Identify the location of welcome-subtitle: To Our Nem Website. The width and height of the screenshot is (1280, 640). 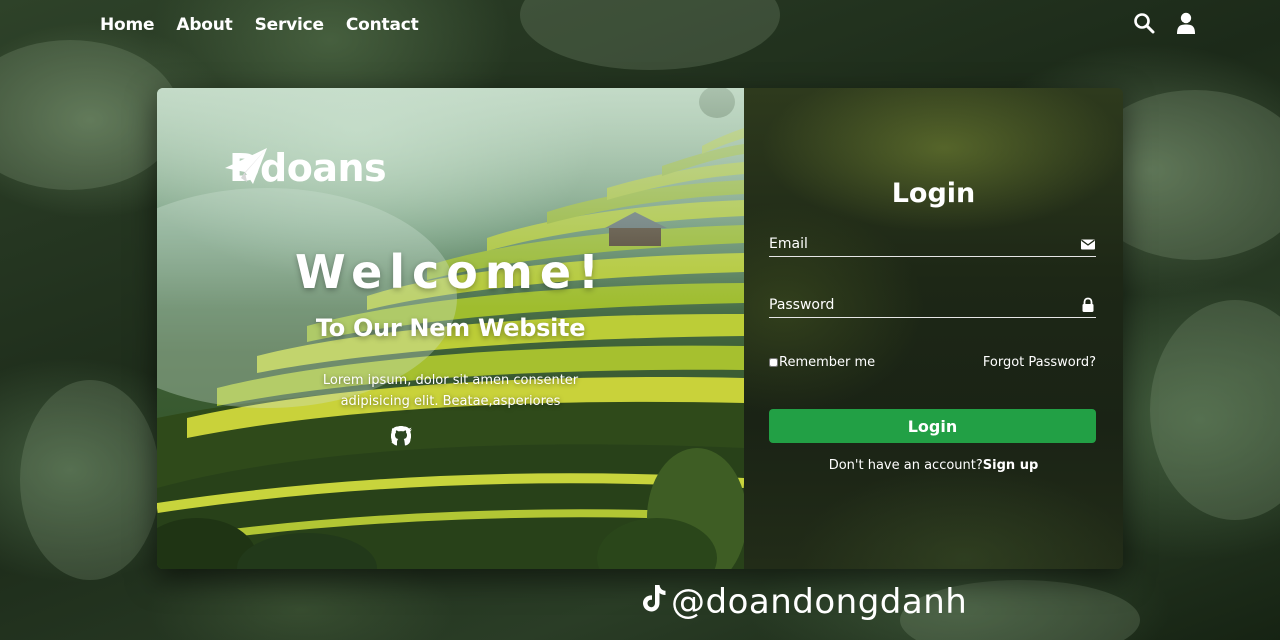
(450, 328).